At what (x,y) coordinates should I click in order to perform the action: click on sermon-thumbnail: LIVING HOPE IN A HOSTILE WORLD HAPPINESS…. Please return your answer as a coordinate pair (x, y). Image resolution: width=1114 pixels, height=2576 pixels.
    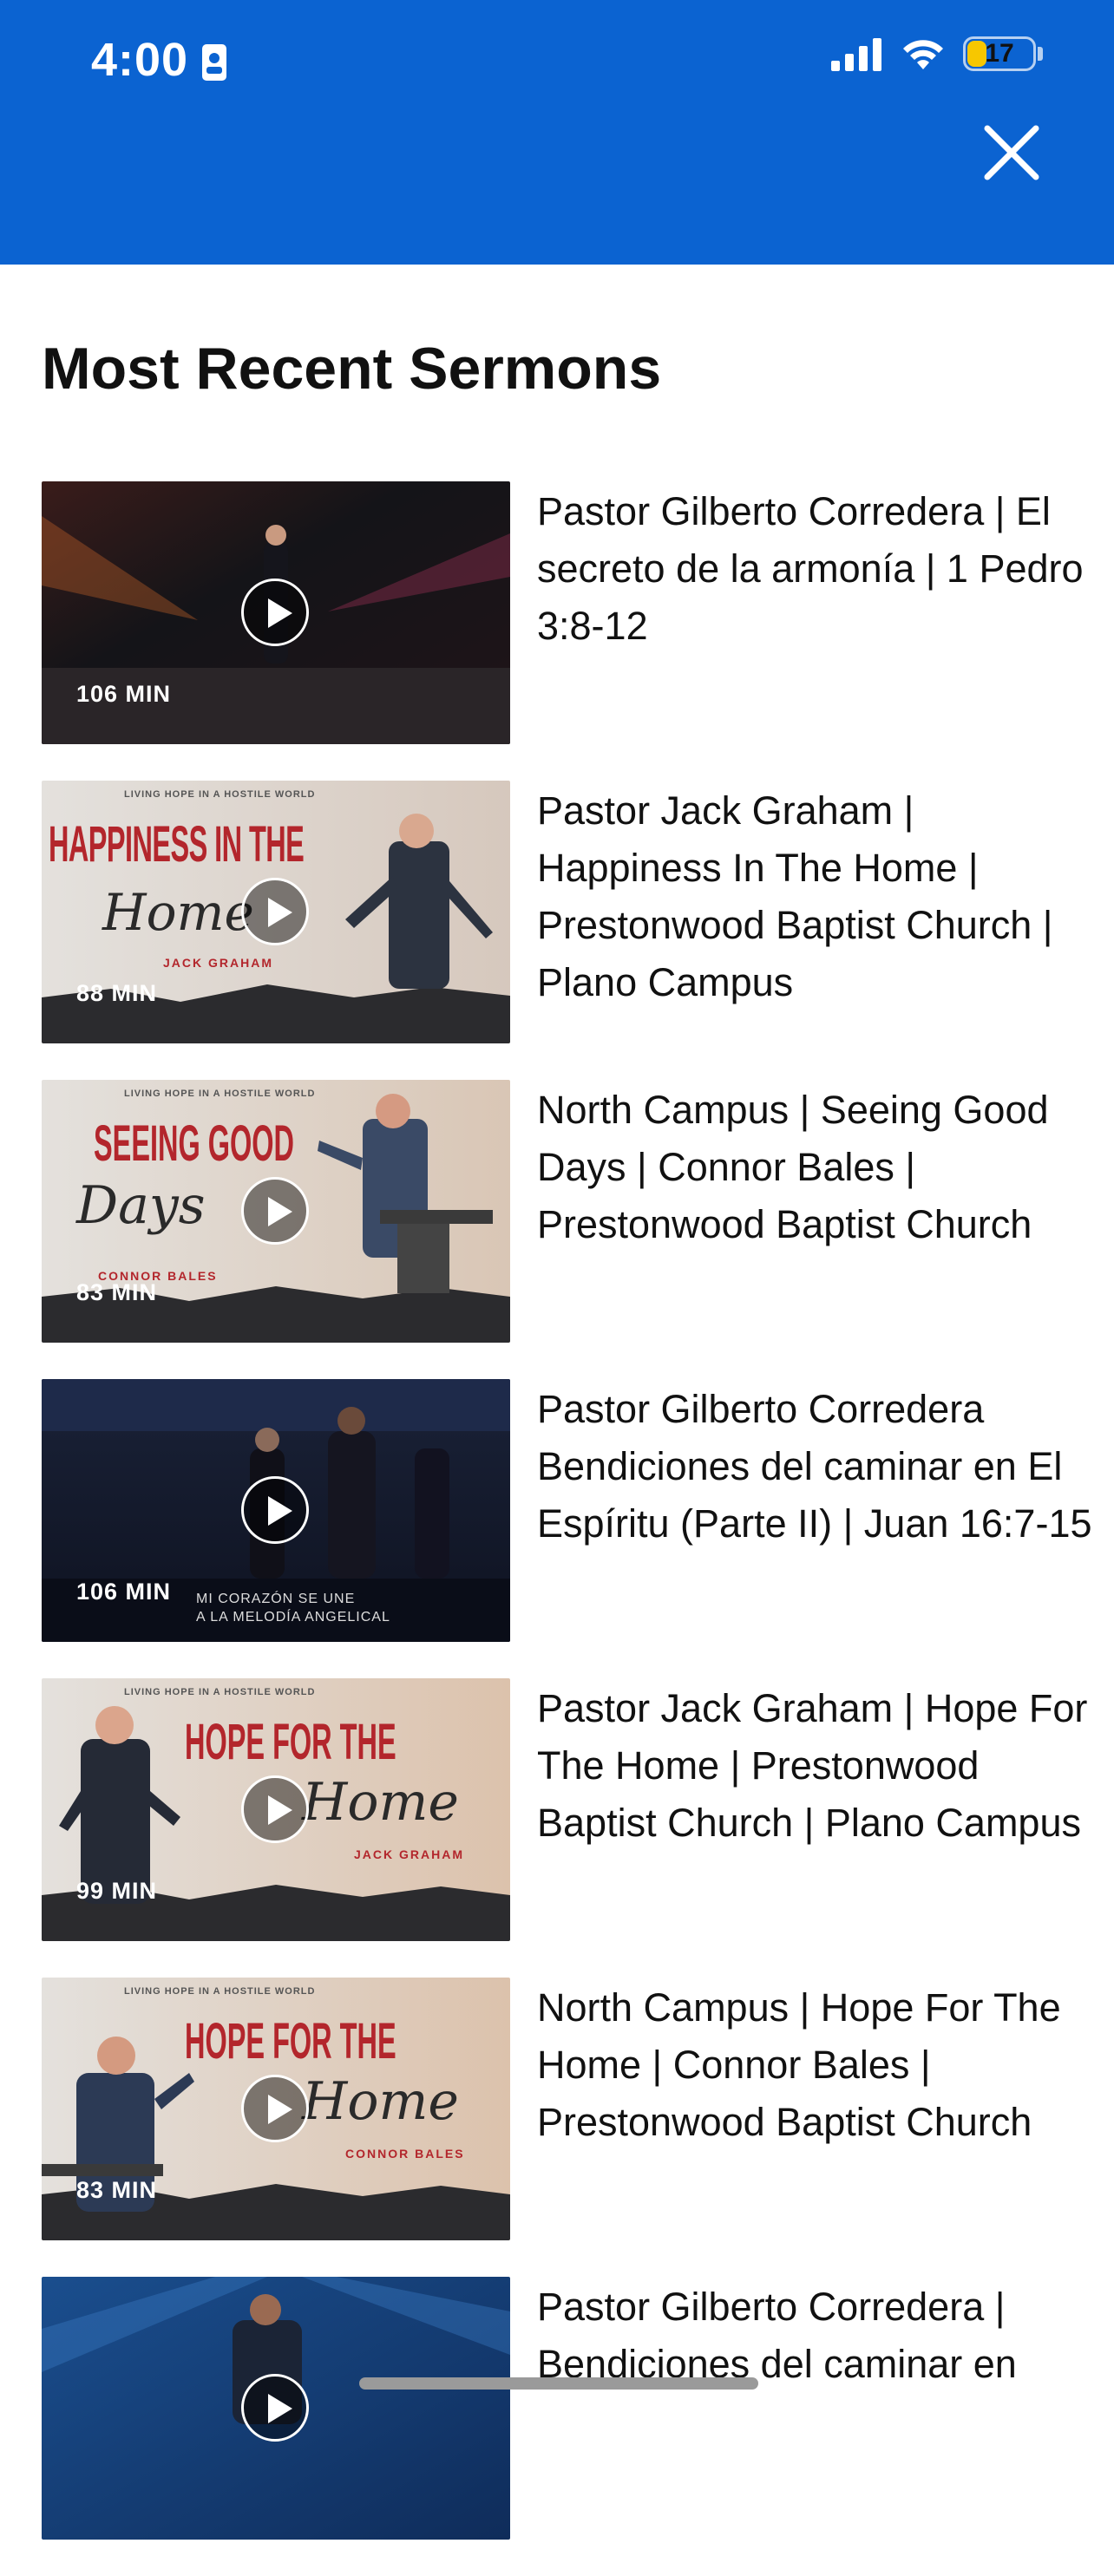
    Looking at the image, I should click on (276, 912).